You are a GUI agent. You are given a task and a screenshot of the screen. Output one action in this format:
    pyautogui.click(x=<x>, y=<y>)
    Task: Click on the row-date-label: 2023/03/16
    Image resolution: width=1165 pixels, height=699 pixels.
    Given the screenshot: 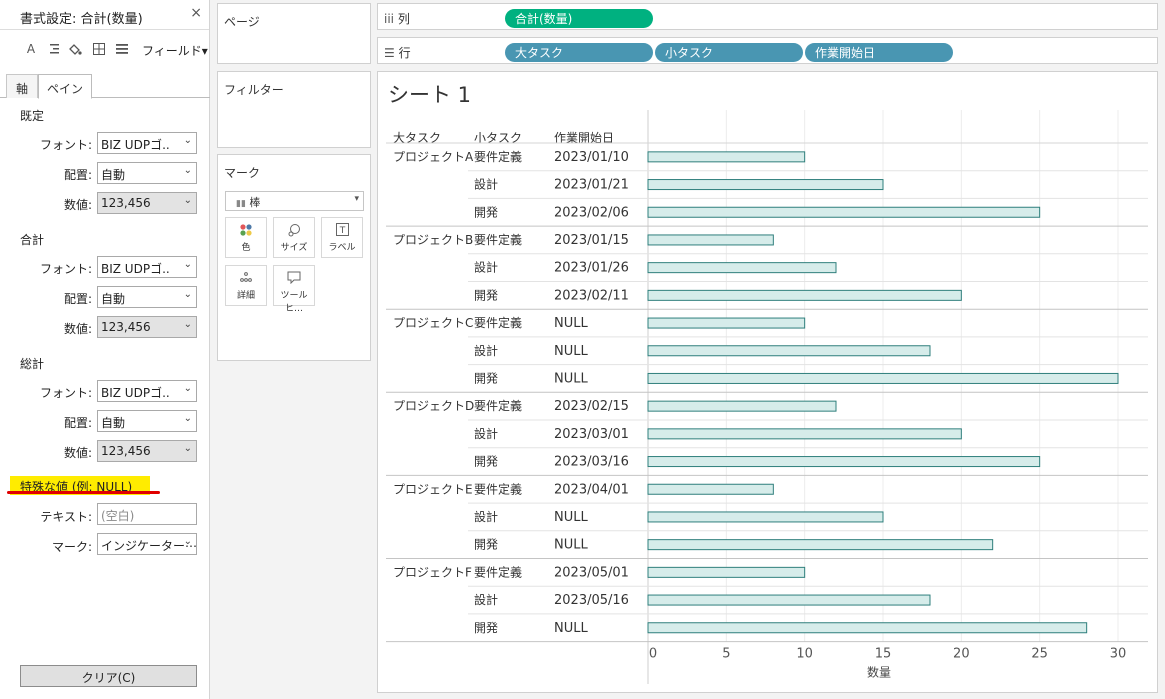 What is the action you would take?
    pyautogui.click(x=591, y=462)
    